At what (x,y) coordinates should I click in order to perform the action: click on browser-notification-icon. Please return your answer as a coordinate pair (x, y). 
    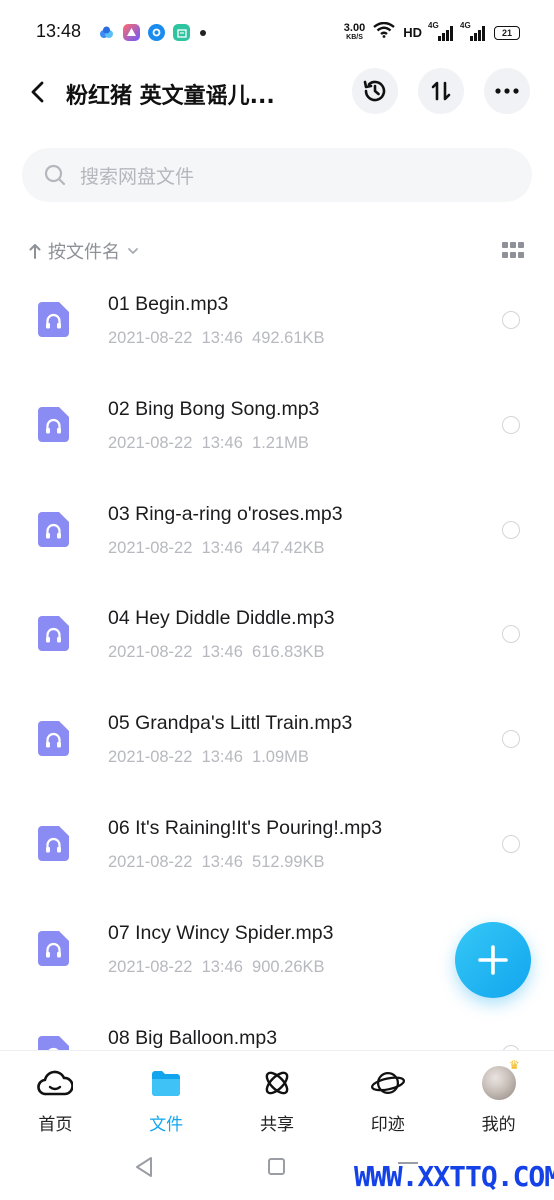
    Looking at the image, I should click on (156, 32).